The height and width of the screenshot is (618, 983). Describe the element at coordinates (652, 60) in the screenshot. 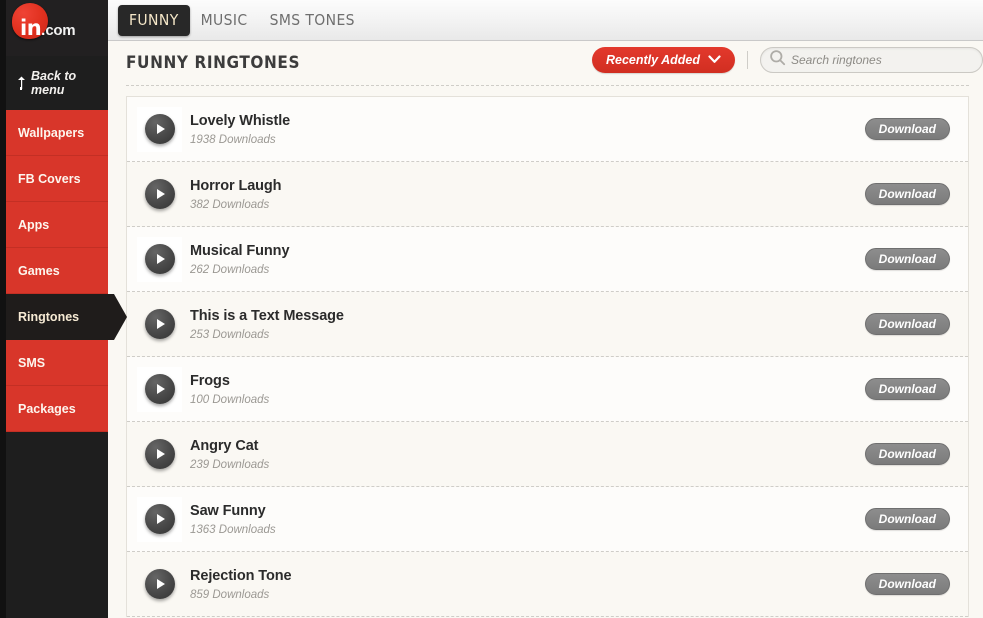

I see `sort-dropdown-label: Recently Added` at that location.